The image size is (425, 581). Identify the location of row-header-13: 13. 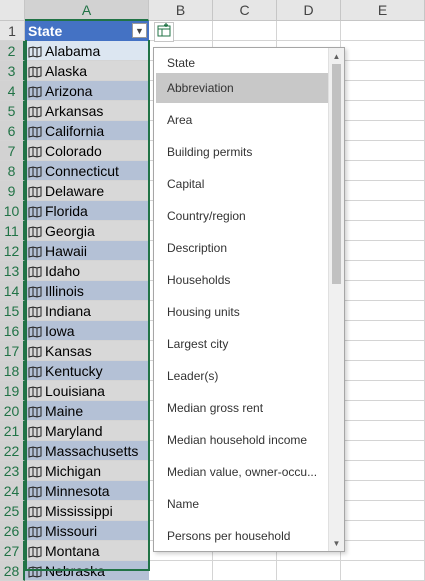
(12, 271).